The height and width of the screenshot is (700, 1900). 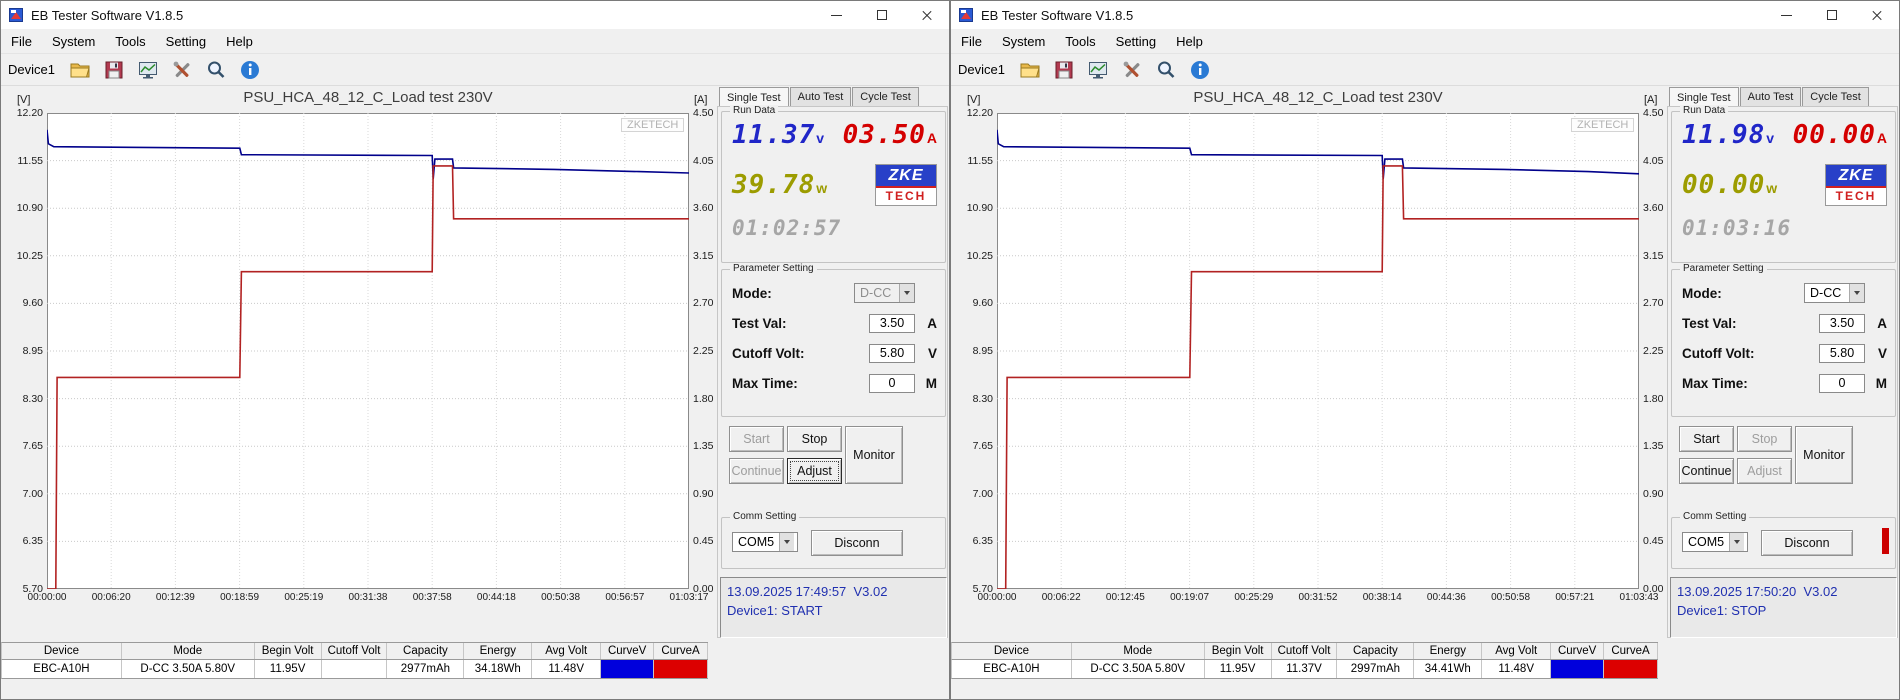 What do you see at coordinates (368, 97) in the screenshot?
I see `chart-title: PSU_HCA_48_12_C_Load test 230V` at bounding box center [368, 97].